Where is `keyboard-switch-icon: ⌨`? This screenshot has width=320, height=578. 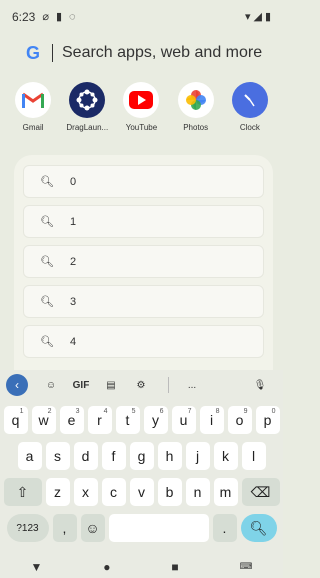
keyboard-switch-icon: ⌨ is located at coordinates (246, 566).